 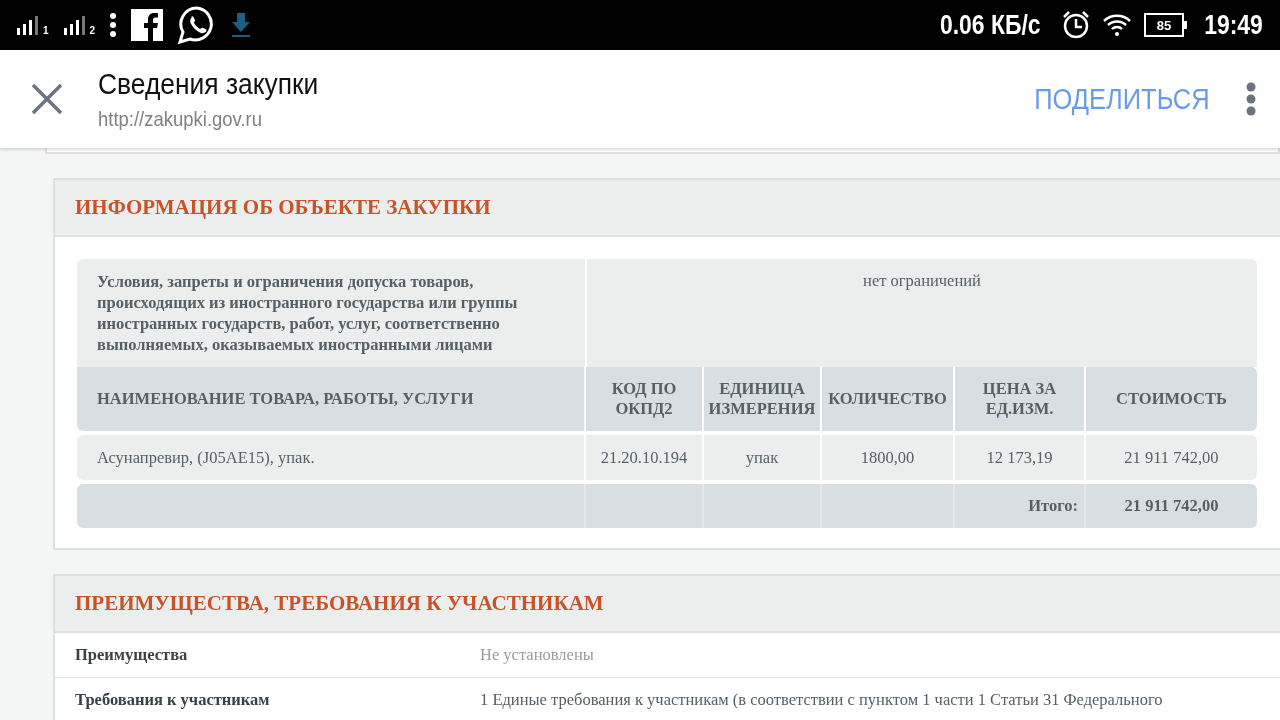 What do you see at coordinates (822, 700) in the screenshot?
I see `field-value: 1 Единые требования к участникам (в соответствии с пунктом 1 части 1 Статьи 31 Федерального` at bounding box center [822, 700].